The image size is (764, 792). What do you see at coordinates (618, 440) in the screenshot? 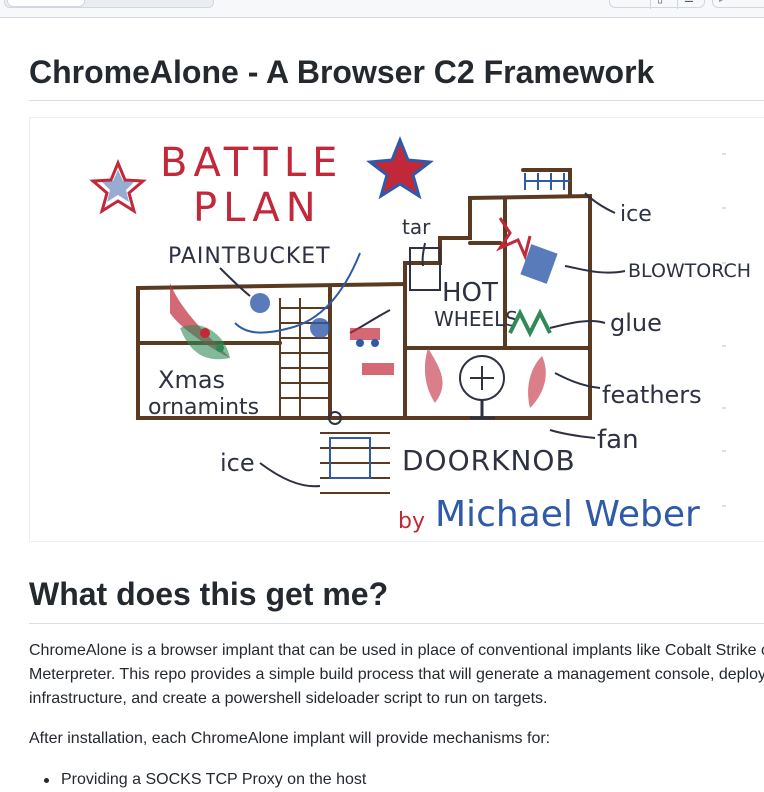
I see `label-fan: fan` at bounding box center [618, 440].